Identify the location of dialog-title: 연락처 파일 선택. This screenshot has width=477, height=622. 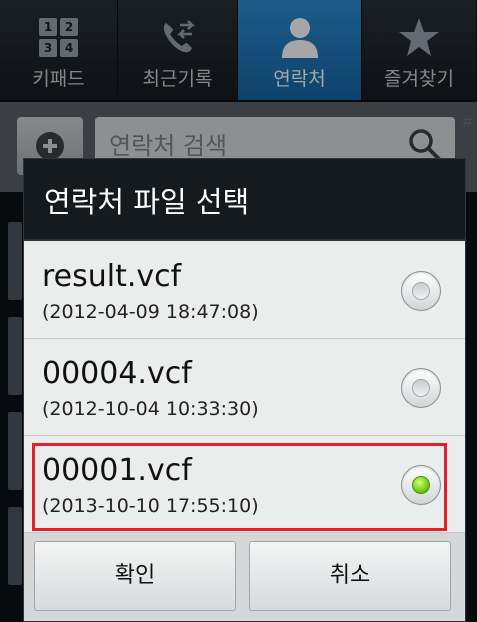
(244, 200).